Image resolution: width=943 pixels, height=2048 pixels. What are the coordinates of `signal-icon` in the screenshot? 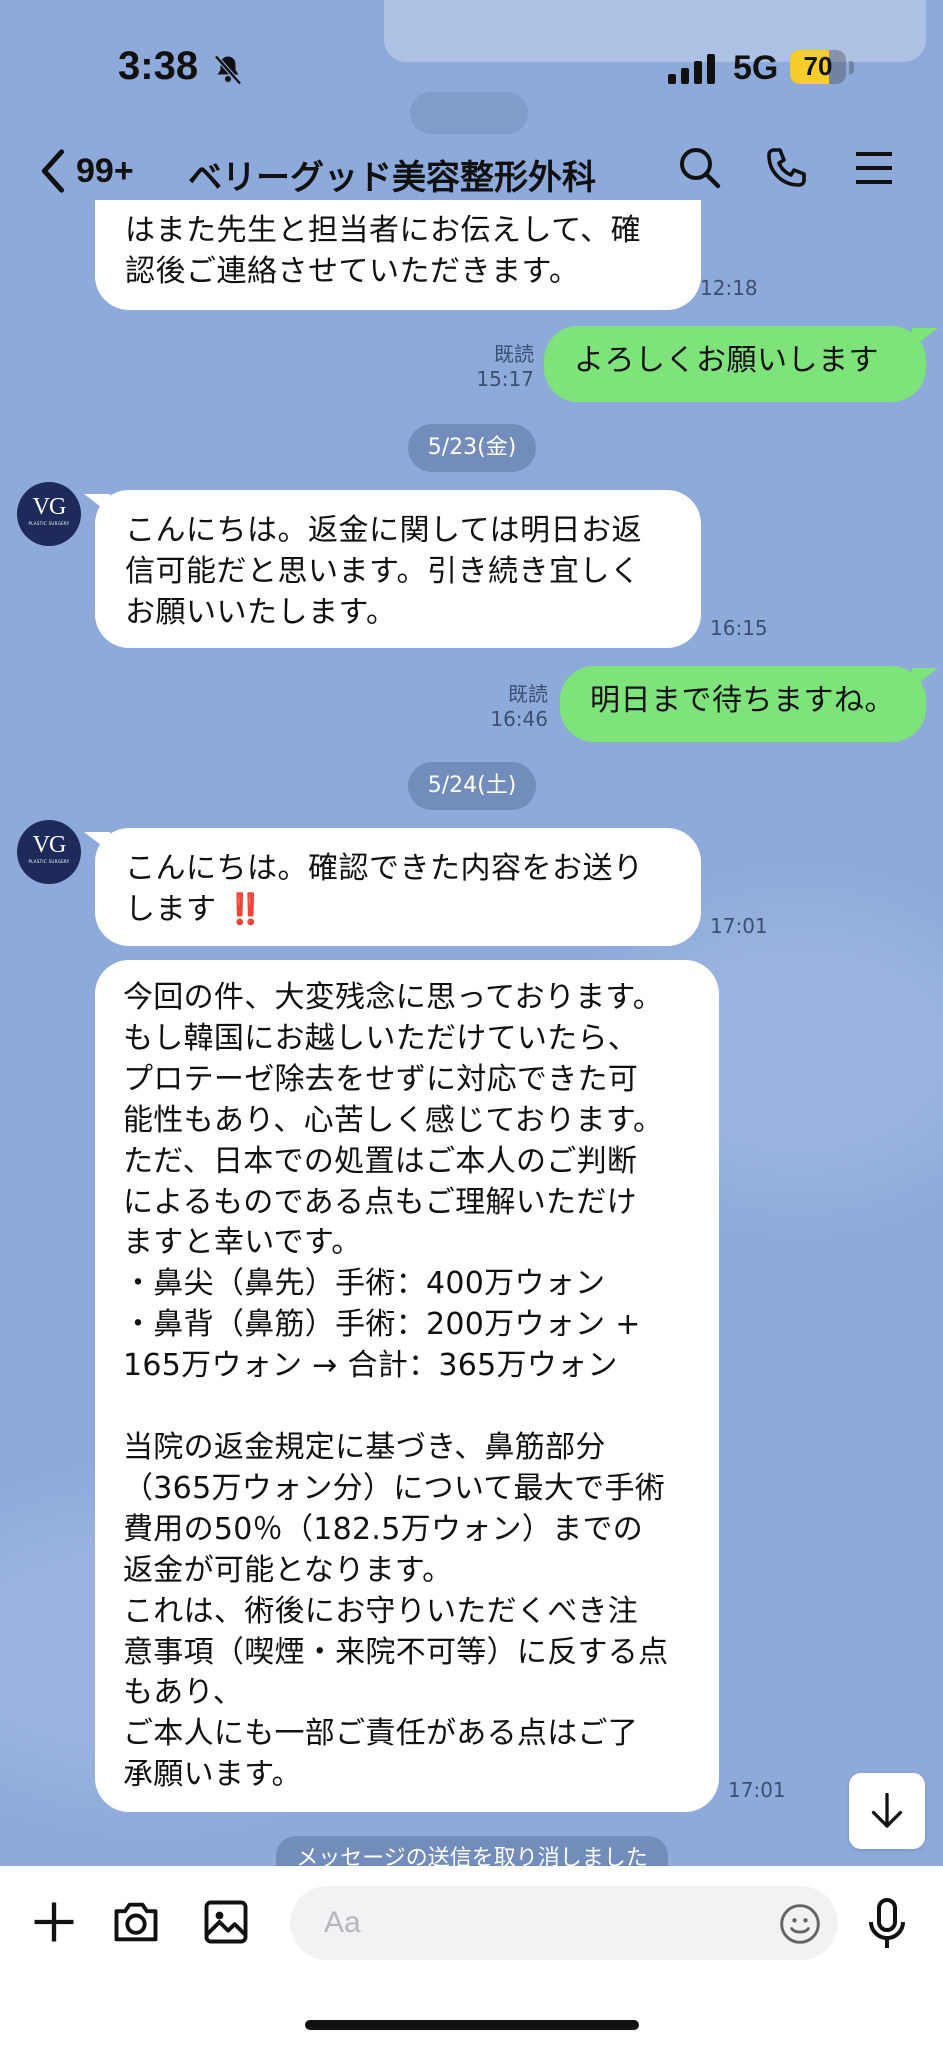 It's located at (691, 68).